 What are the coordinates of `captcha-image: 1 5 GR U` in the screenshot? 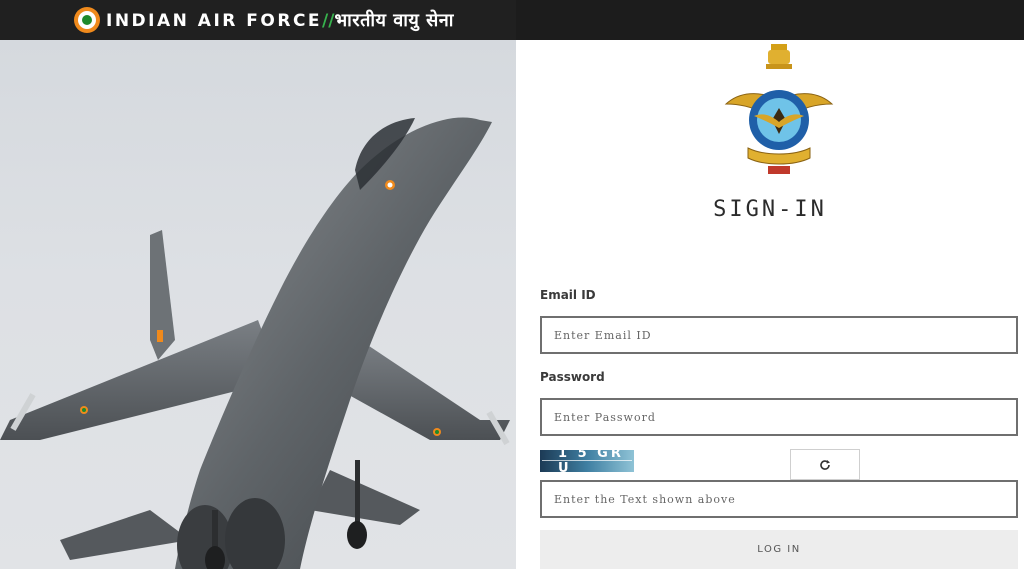 It's located at (587, 461).